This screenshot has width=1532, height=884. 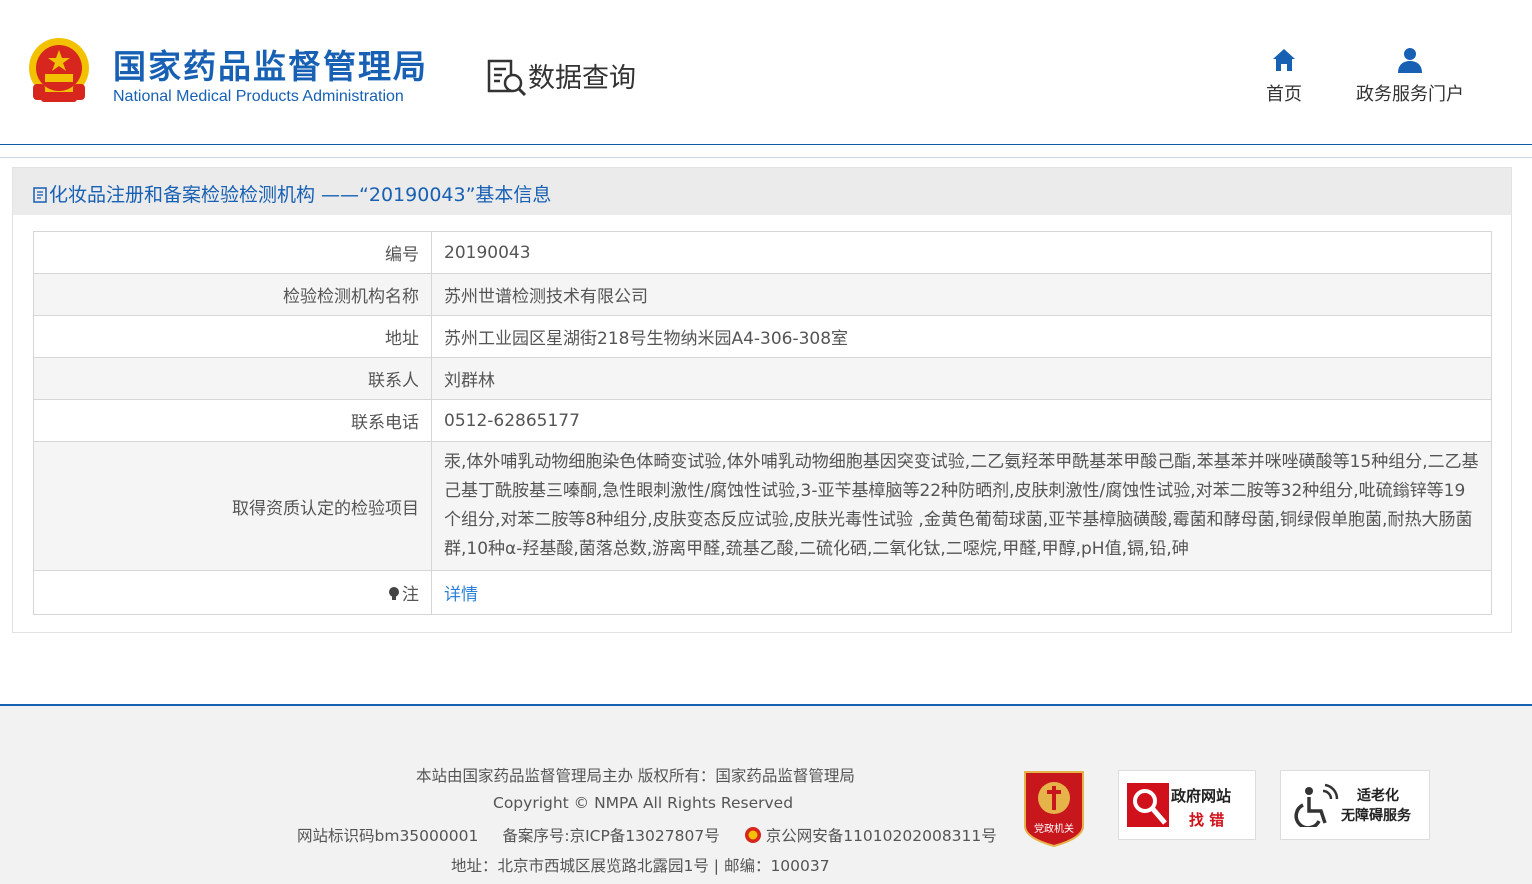 I want to click on footer-sponsor: 本站由国家药品监督管理局主办 版权所有：国家药品监督管理局, so click(x=635, y=776).